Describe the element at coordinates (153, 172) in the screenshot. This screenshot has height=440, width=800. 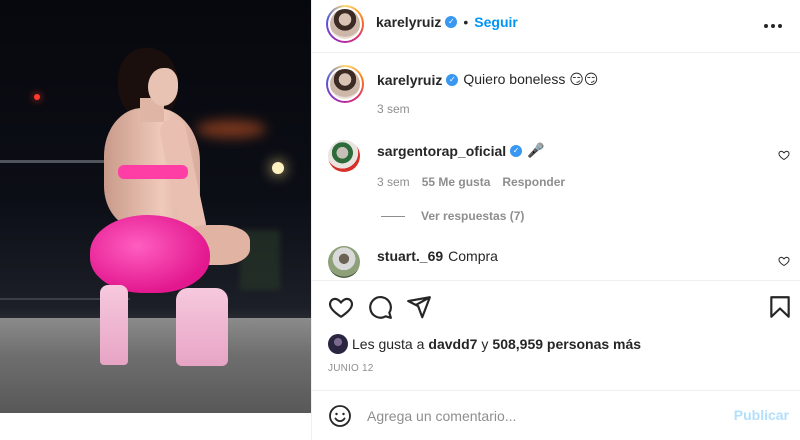
I see `figure-top` at that location.